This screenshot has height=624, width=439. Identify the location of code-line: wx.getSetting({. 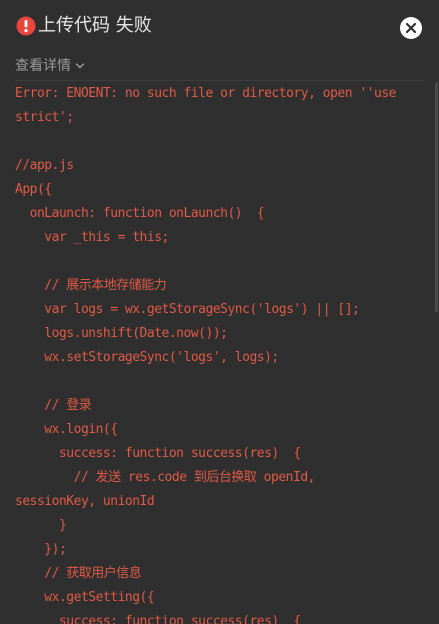
(85, 597).